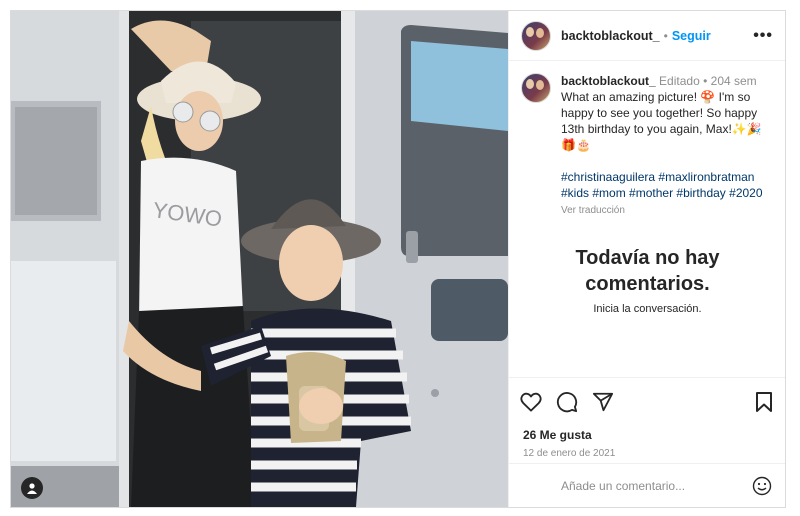 The image size is (800, 516). What do you see at coordinates (531, 402) in the screenshot?
I see `heart-icon` at bounding box center [531, 402].